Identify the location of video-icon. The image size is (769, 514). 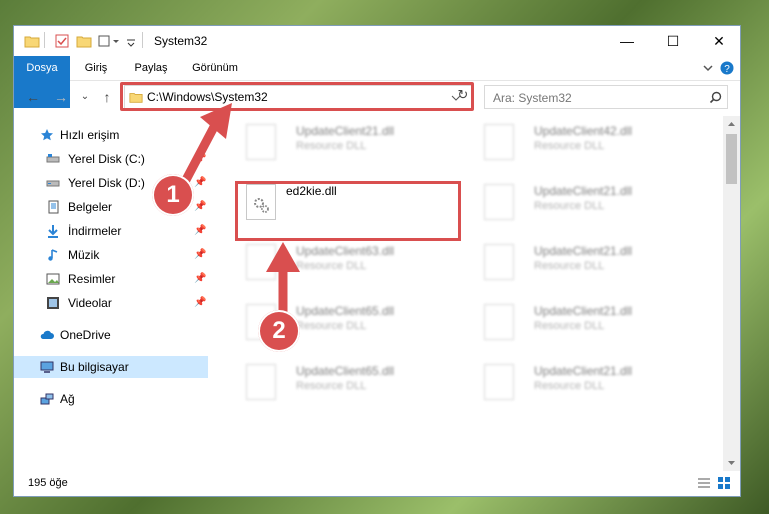
(53, 303).